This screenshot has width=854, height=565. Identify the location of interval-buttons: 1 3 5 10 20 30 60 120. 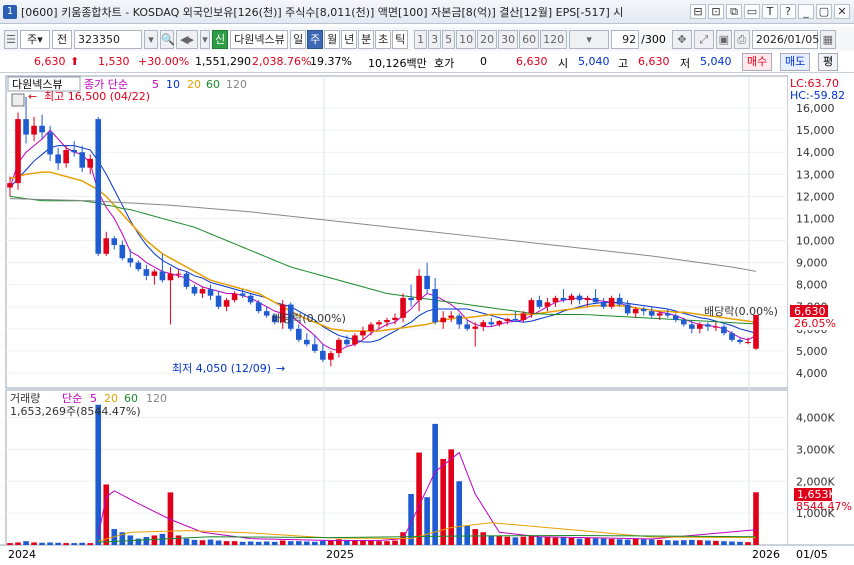
(491, 39).